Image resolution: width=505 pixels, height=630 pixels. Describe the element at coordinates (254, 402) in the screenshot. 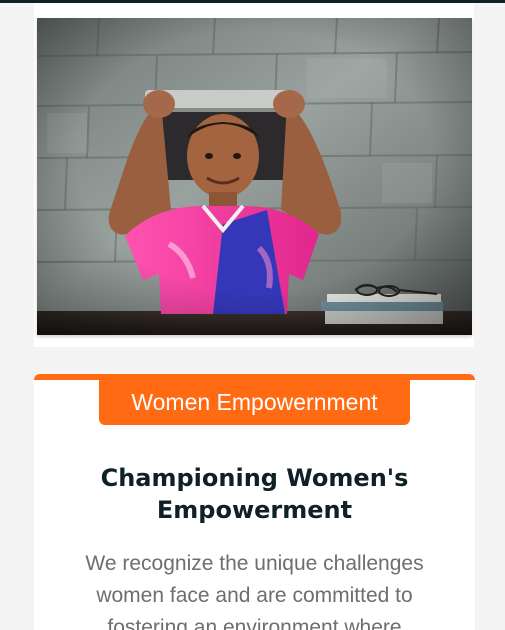

I see `category-badge: Women Empowernment` at that location.